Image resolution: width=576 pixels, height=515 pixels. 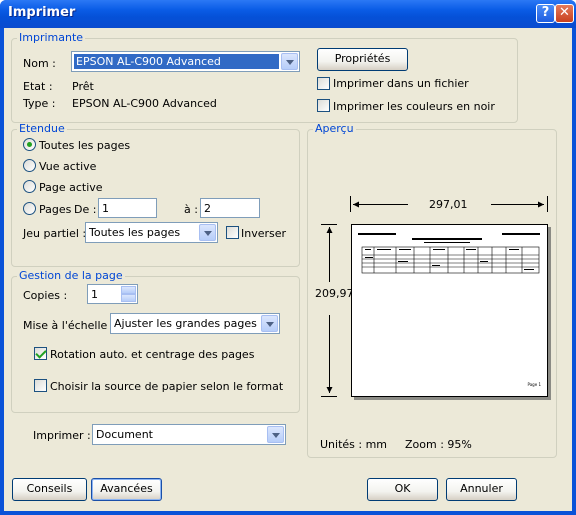 What do you see at coordinates (564, 13) in the screenshot?
I see `close-button: ✕` at bounding box center [564, 13].